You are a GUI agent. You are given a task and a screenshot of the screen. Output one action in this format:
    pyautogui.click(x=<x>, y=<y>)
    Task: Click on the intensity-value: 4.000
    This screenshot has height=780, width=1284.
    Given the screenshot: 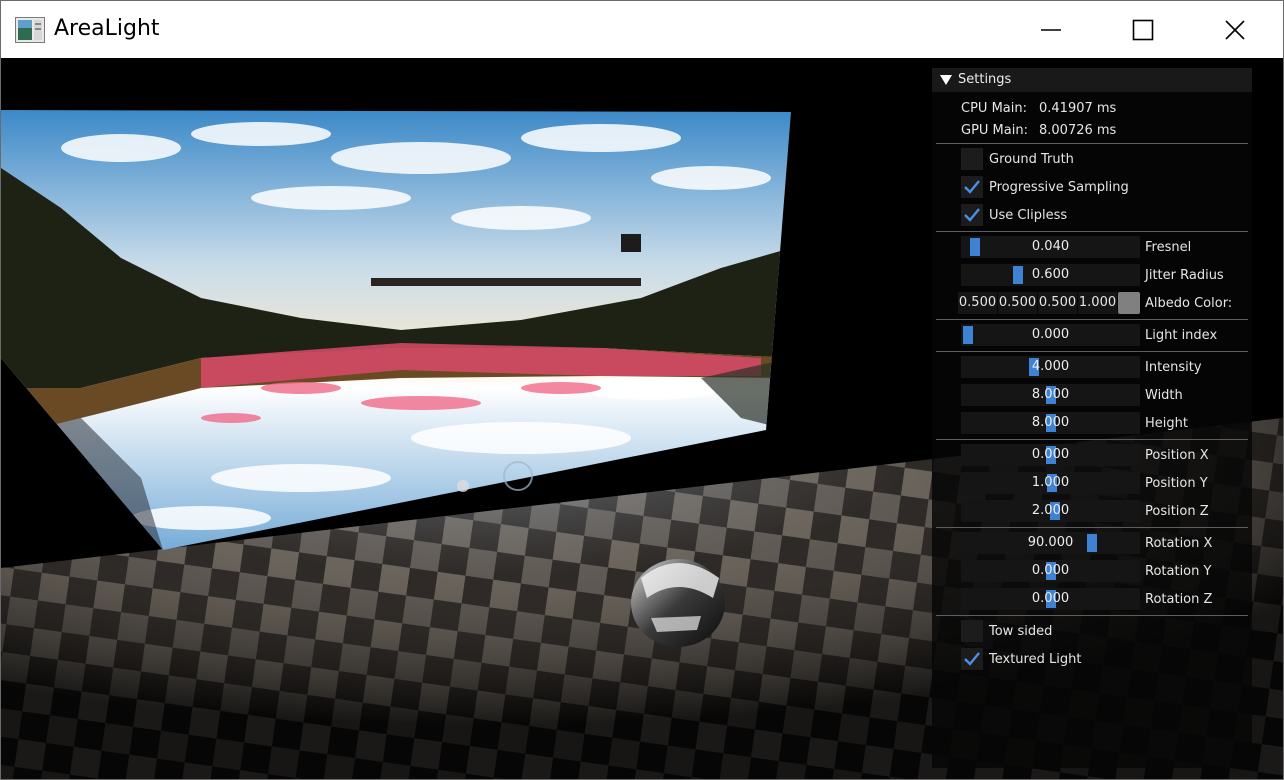 What is the action you would take?
    pyautogui.click(x=1050, y=366)
    